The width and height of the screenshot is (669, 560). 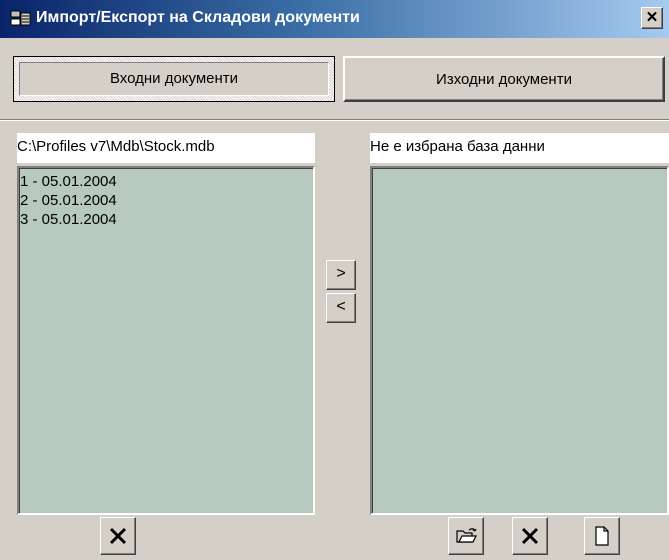 What do you see at coordinates (519, 148) in the screenshot?
I see `right-database-path: Не е избрана база данни` at bounding box center [519, 148].